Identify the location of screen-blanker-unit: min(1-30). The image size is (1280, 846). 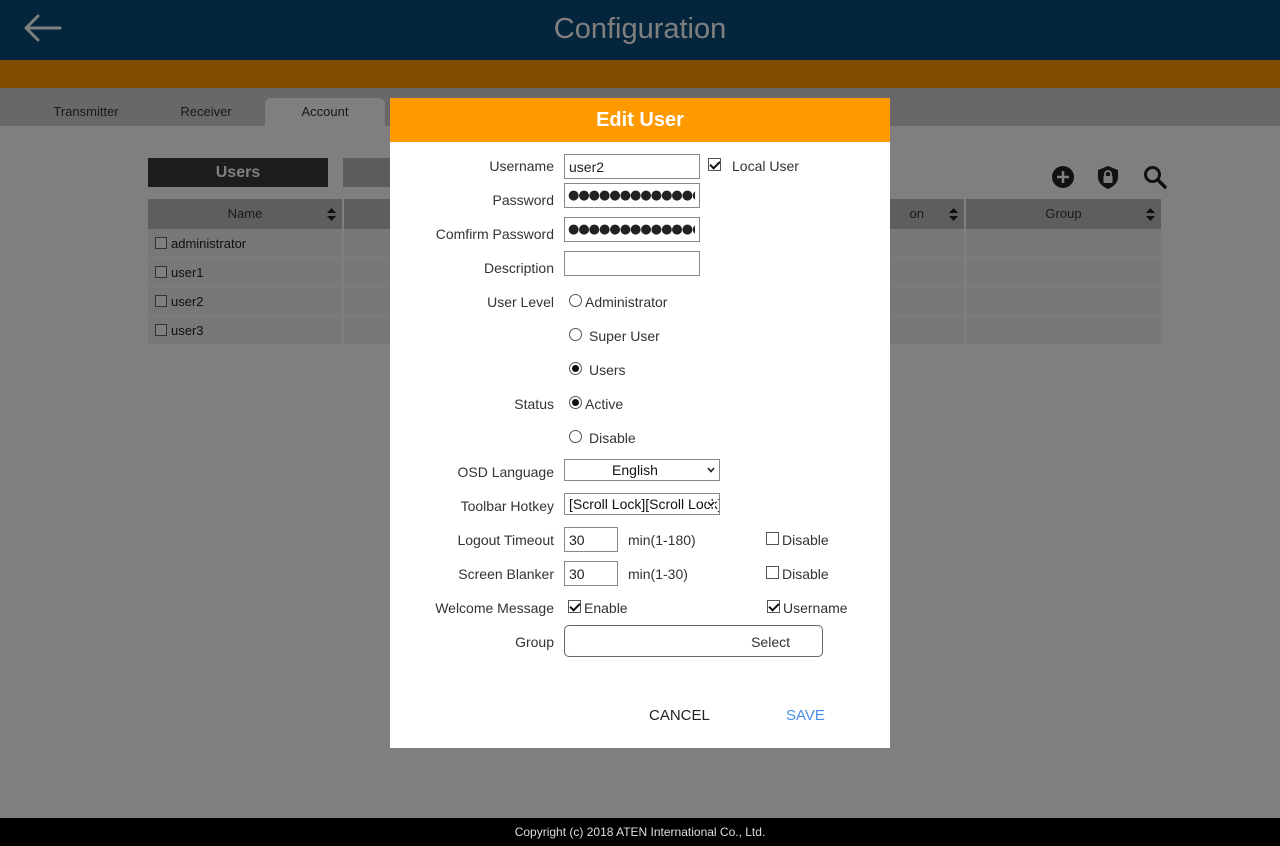
(658, 574).